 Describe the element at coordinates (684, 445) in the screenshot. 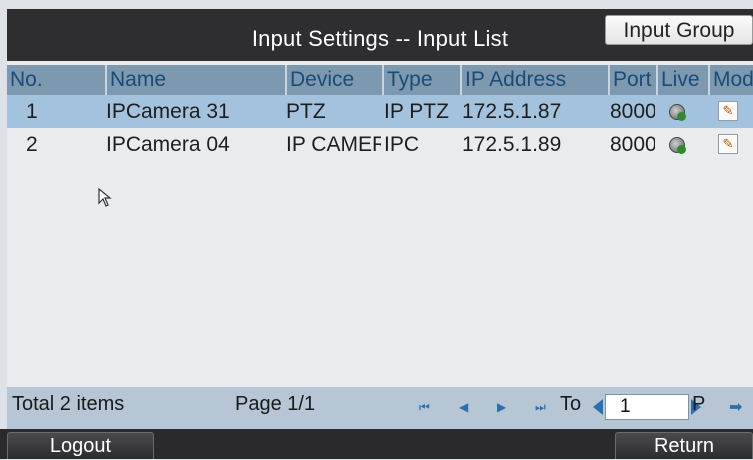

I see `return-button: Return` at that location.